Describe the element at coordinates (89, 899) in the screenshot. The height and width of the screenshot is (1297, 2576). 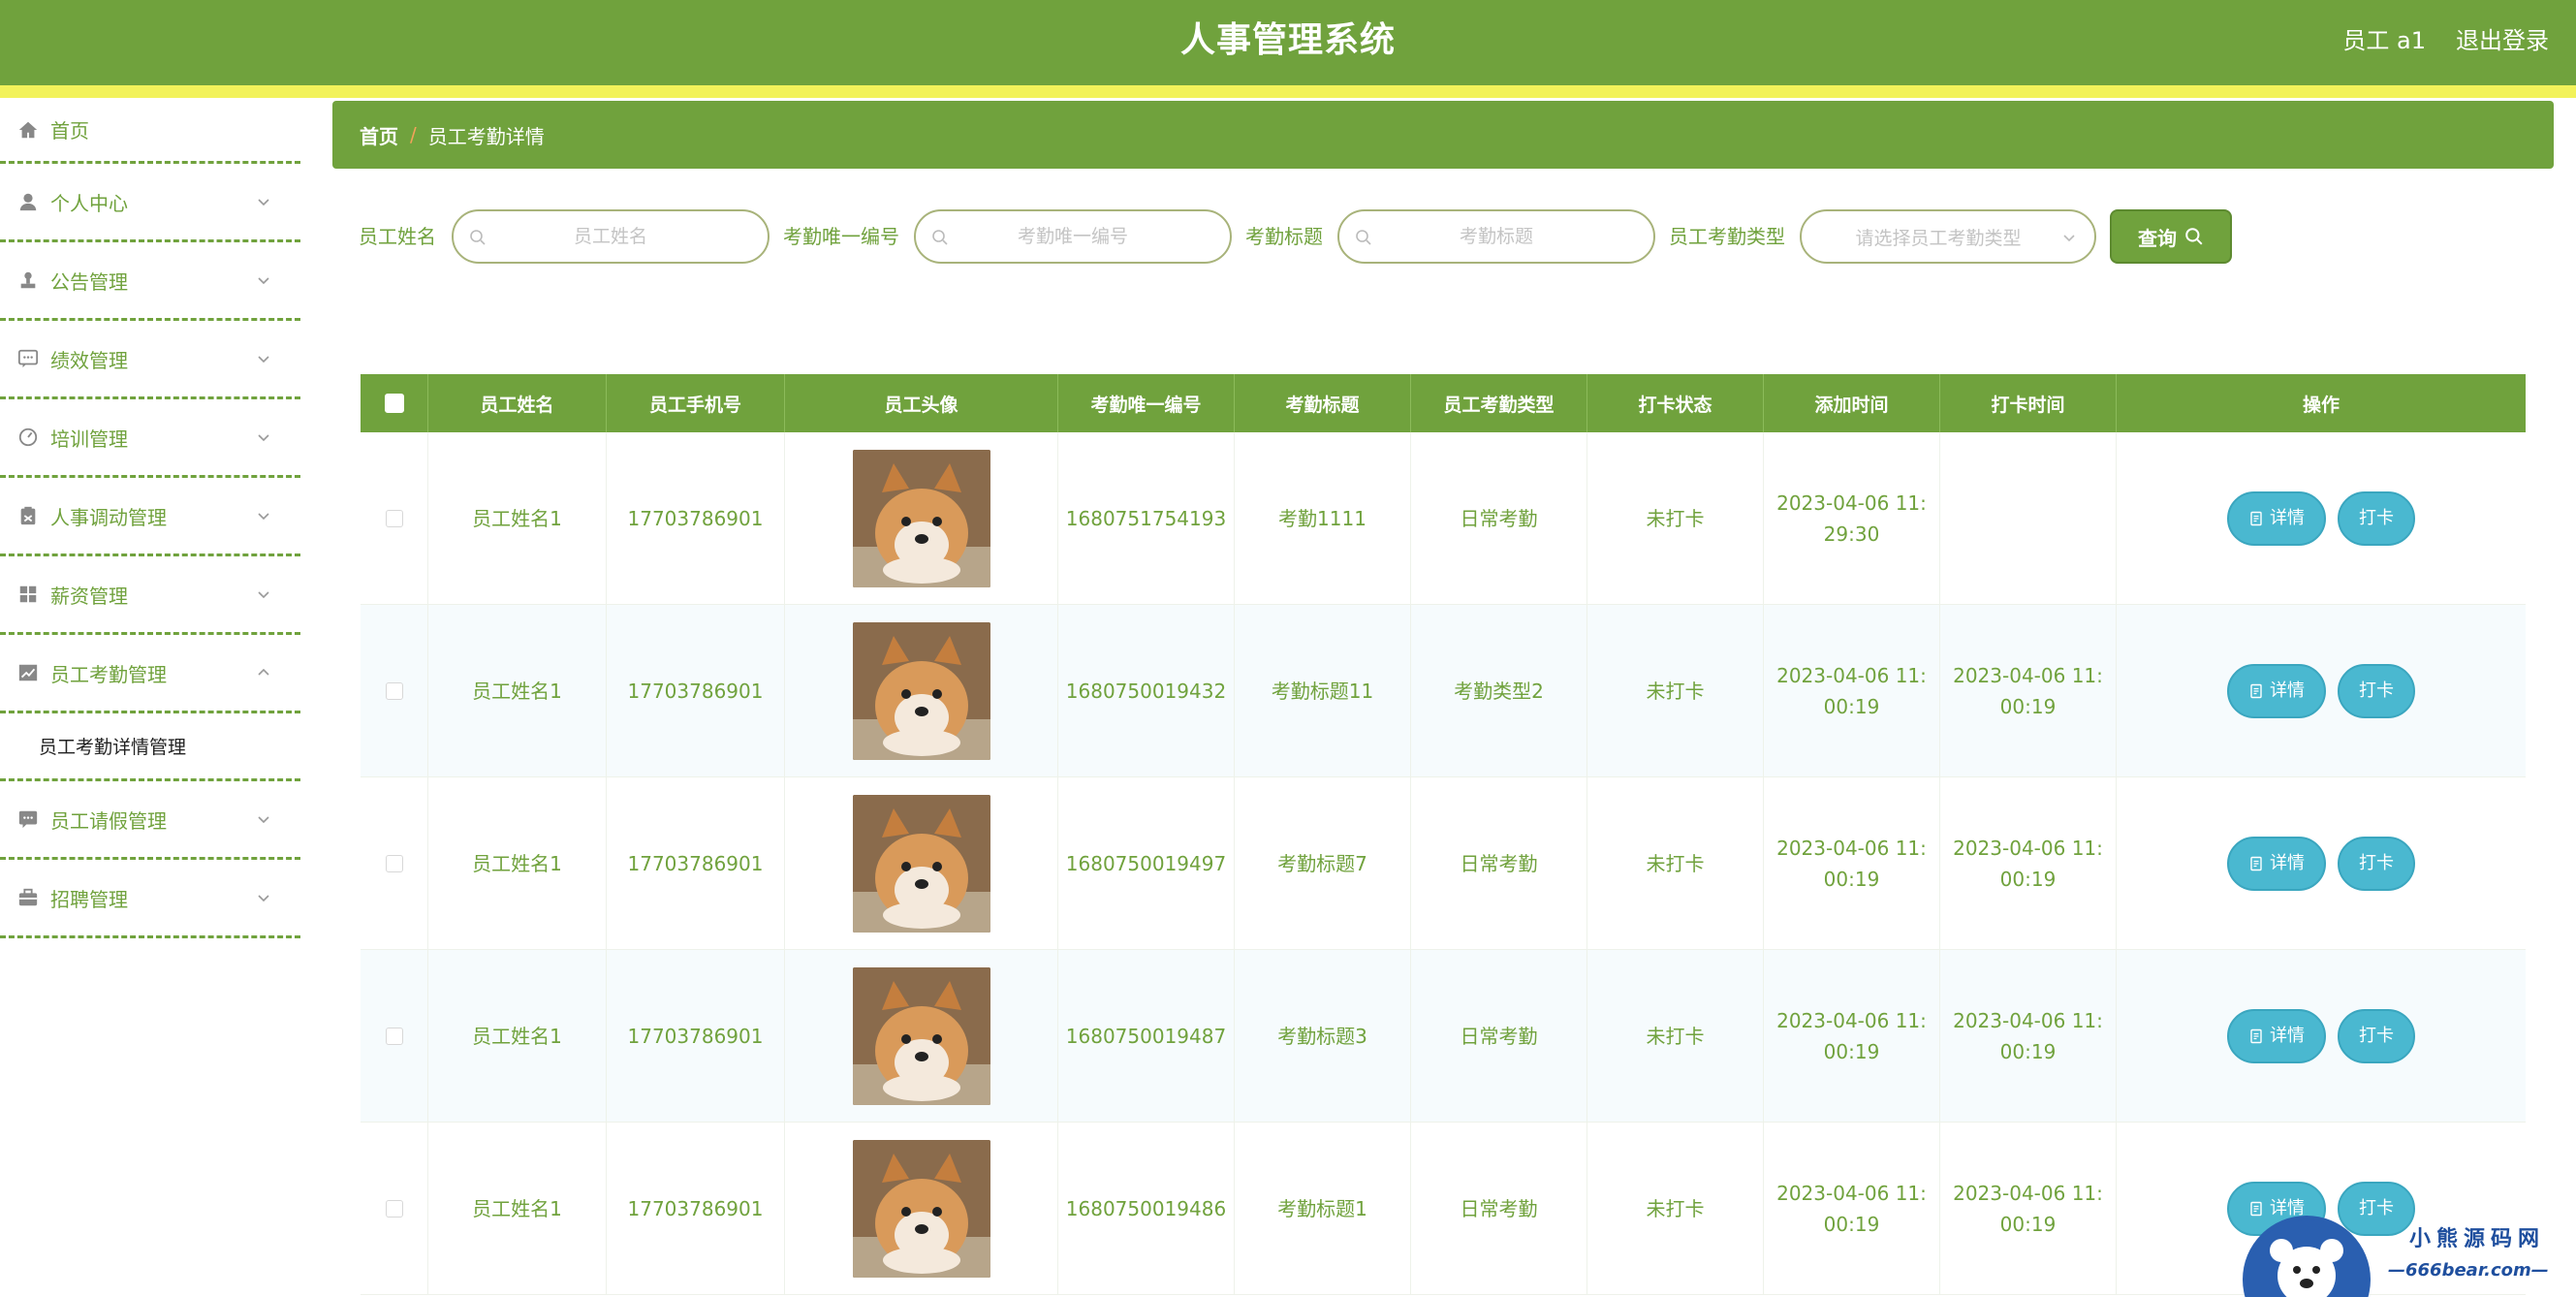
I see `sidebar-item-label: 招聘管理` at that location.